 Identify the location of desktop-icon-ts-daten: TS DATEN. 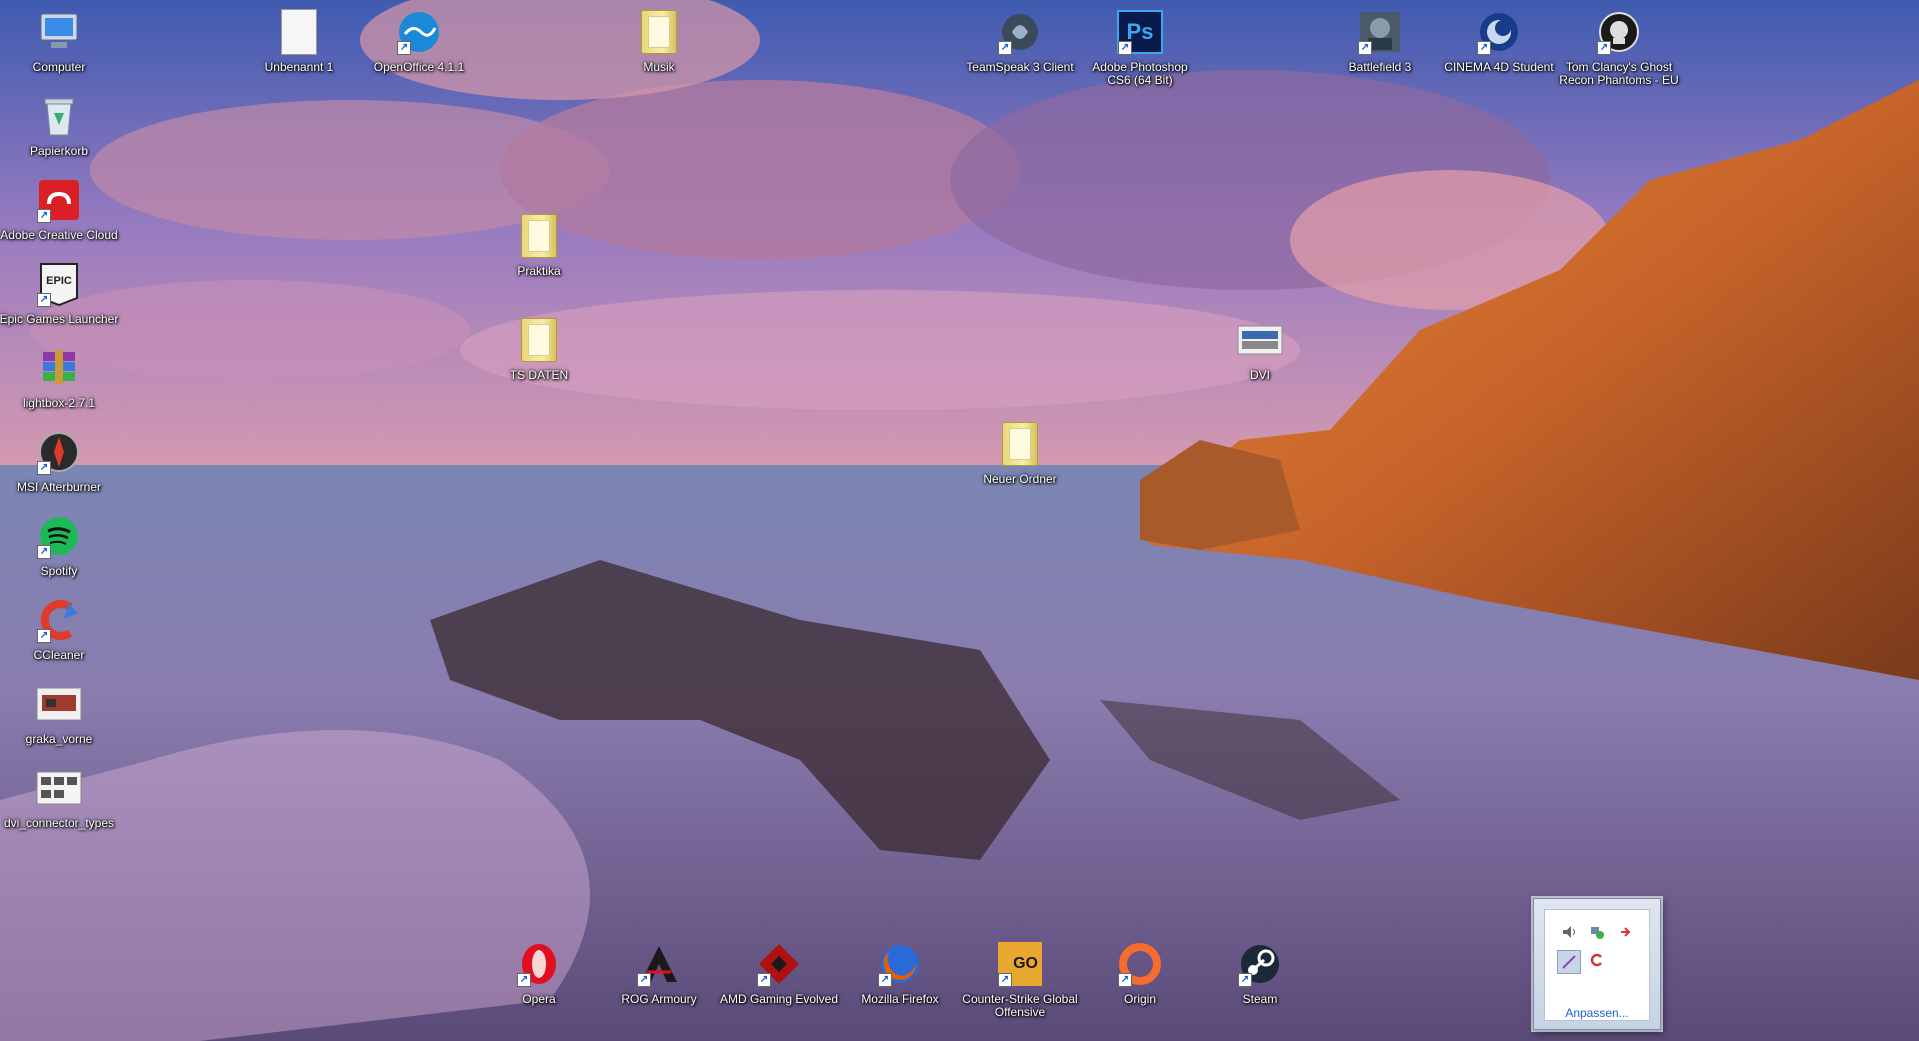
(539, 359).